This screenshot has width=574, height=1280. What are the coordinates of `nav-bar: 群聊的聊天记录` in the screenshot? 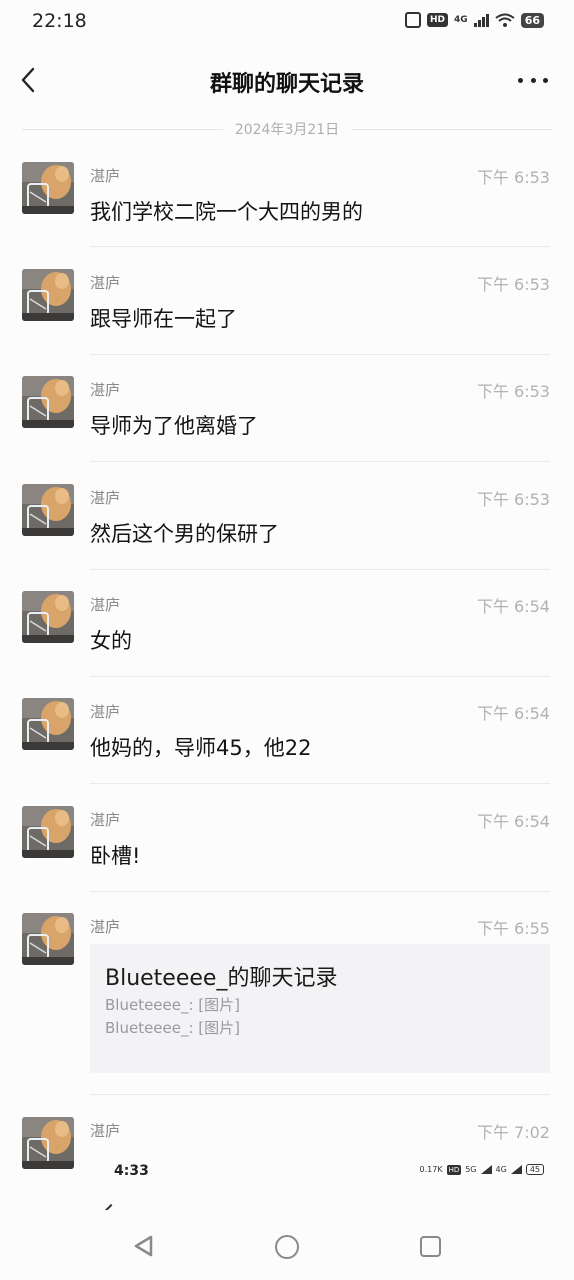 It's located at (287, 80).